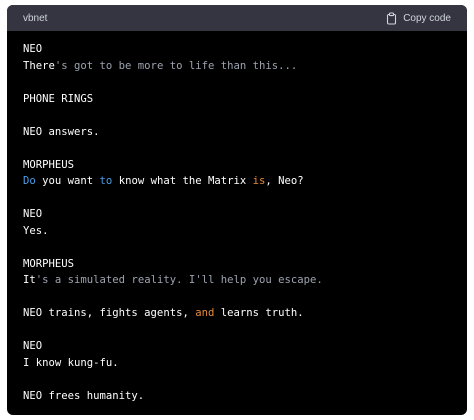 The height and width of the screenshot is (420, 474). Describe the element at coordinates (182, 181) in the screenshot. I see `code-token: know what the Matrix` at that location.